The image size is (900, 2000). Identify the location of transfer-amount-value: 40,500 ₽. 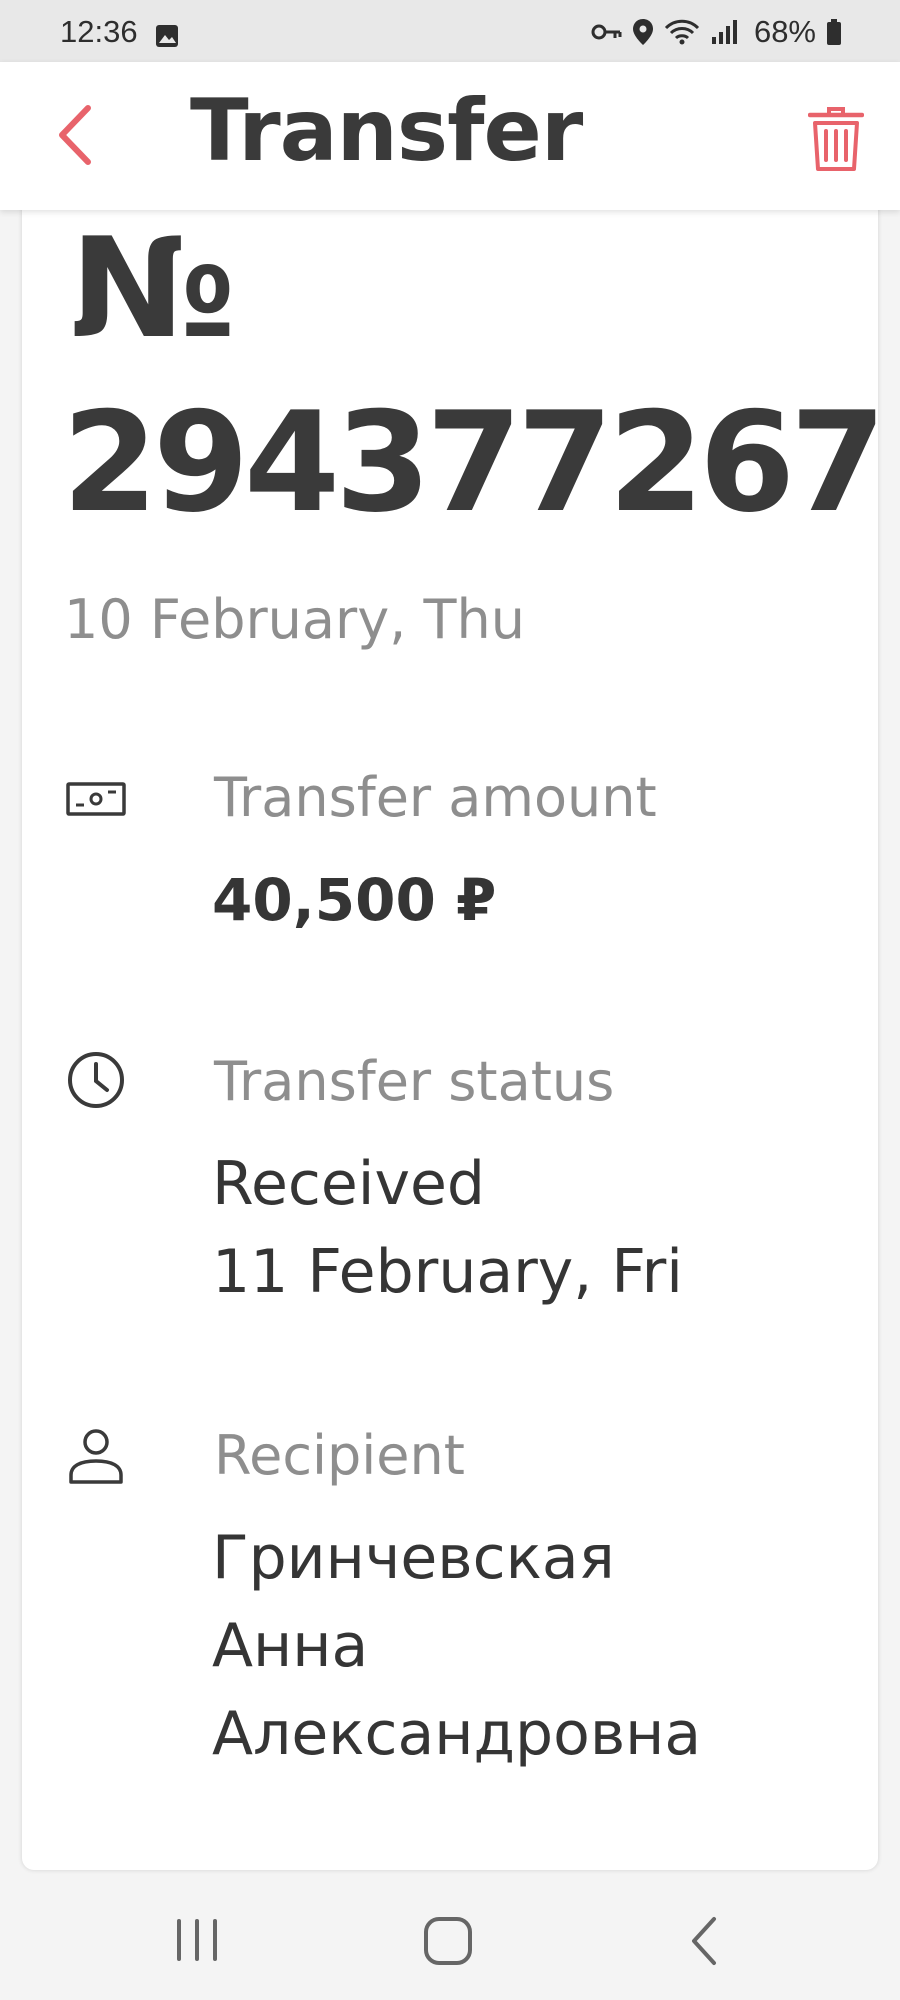
(354, 900).